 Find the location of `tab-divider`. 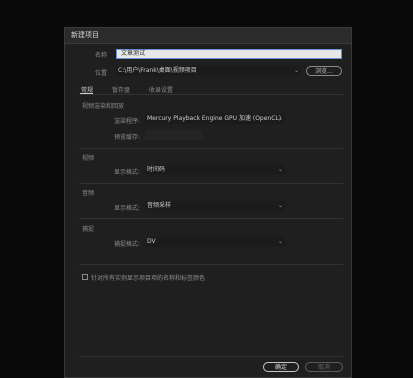

tab-divider is located at coordinates (211, 94).